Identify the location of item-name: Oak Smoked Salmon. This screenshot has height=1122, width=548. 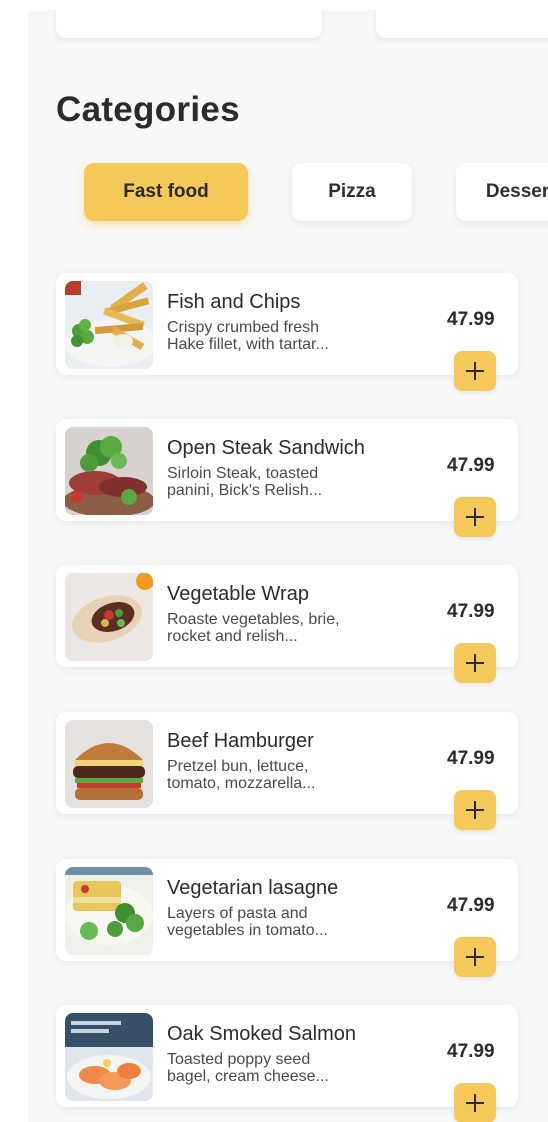
(261, 1034).